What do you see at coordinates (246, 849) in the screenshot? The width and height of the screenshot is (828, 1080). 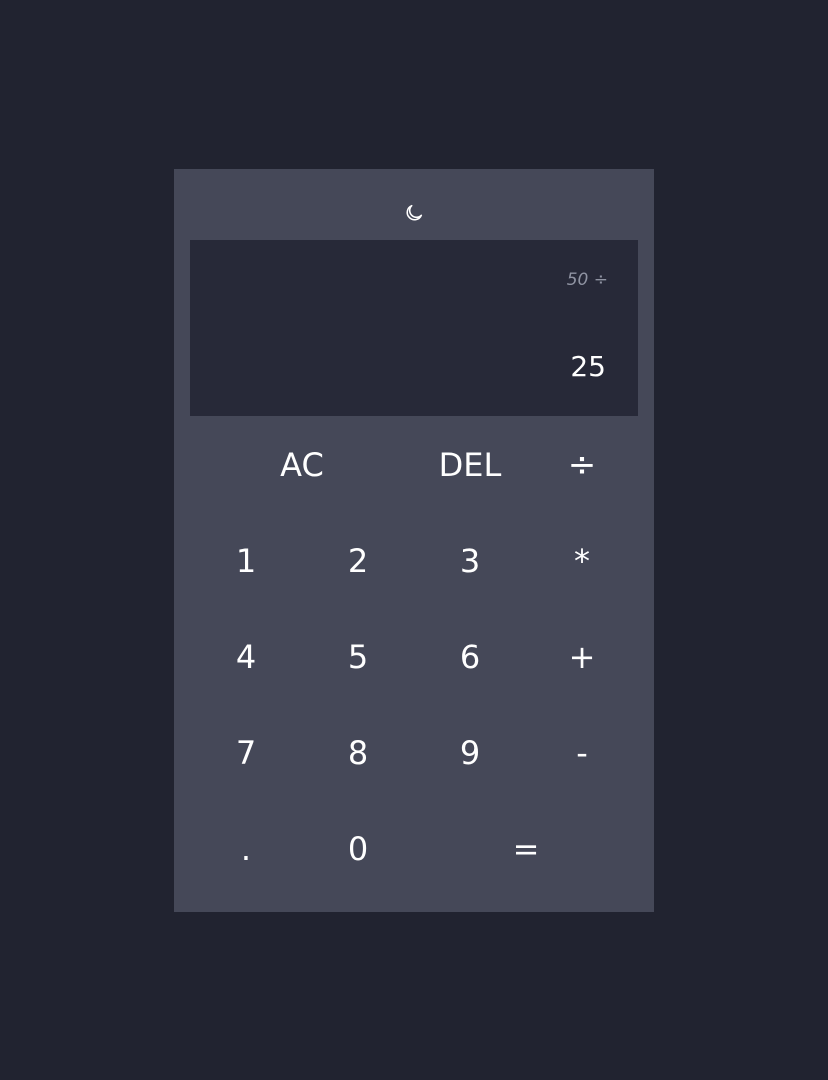 I see `decimal-button: .` at bounding box center [246, 849].